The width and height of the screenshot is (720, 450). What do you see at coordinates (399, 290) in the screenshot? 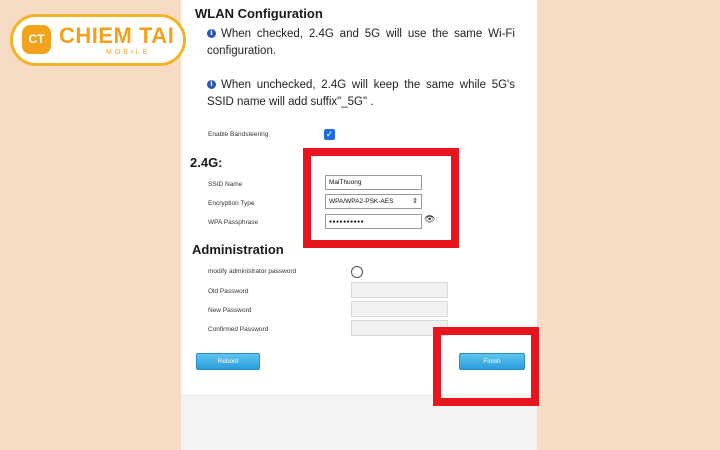
I see `old-password-input` at bounding box center [399, 290].